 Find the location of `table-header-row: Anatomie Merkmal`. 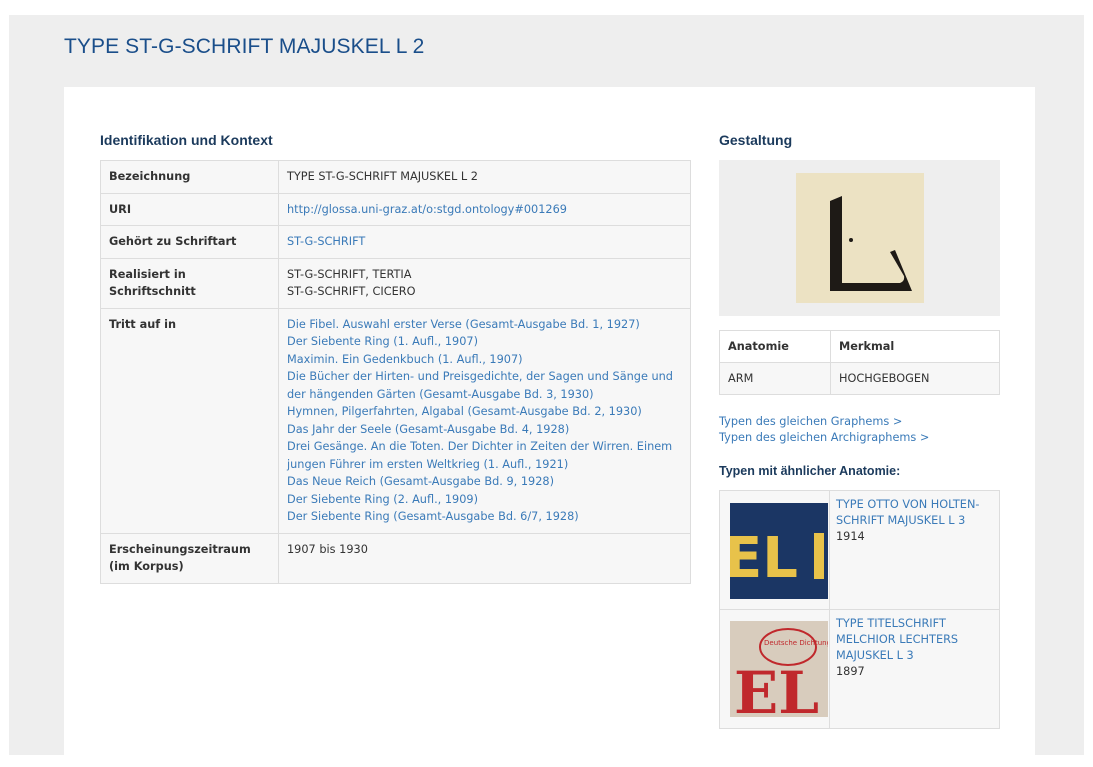

table-header-row: Anatomie Merkmal is located at coordinates (859, 346).